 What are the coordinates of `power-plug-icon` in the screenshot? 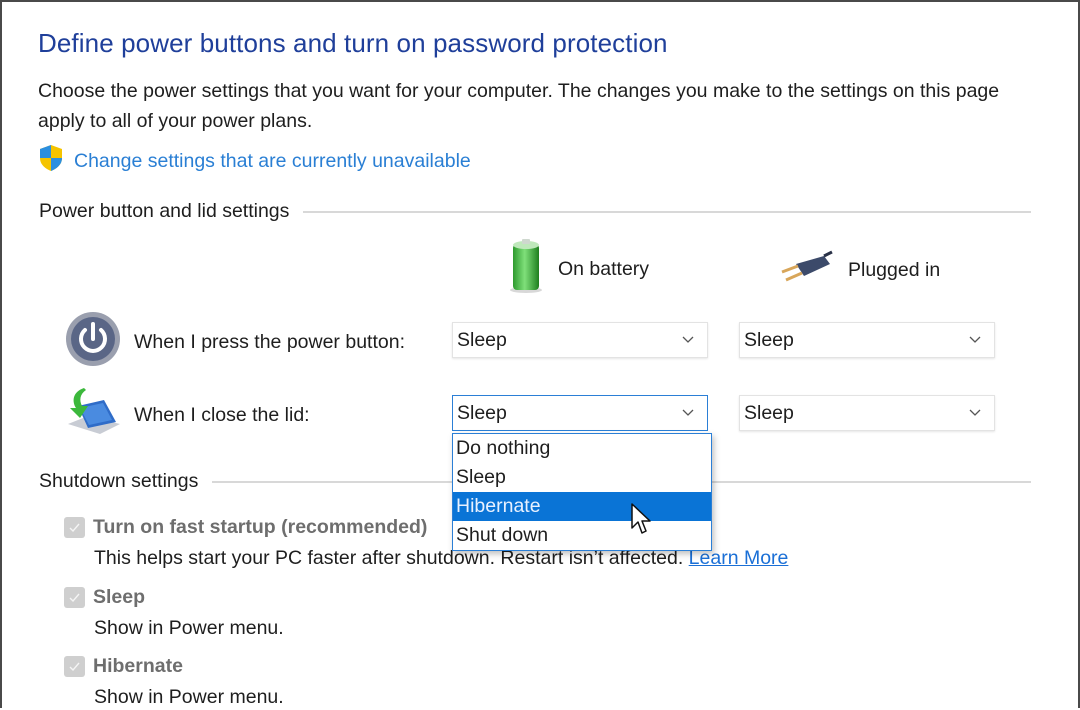 It's located at (806, 270).